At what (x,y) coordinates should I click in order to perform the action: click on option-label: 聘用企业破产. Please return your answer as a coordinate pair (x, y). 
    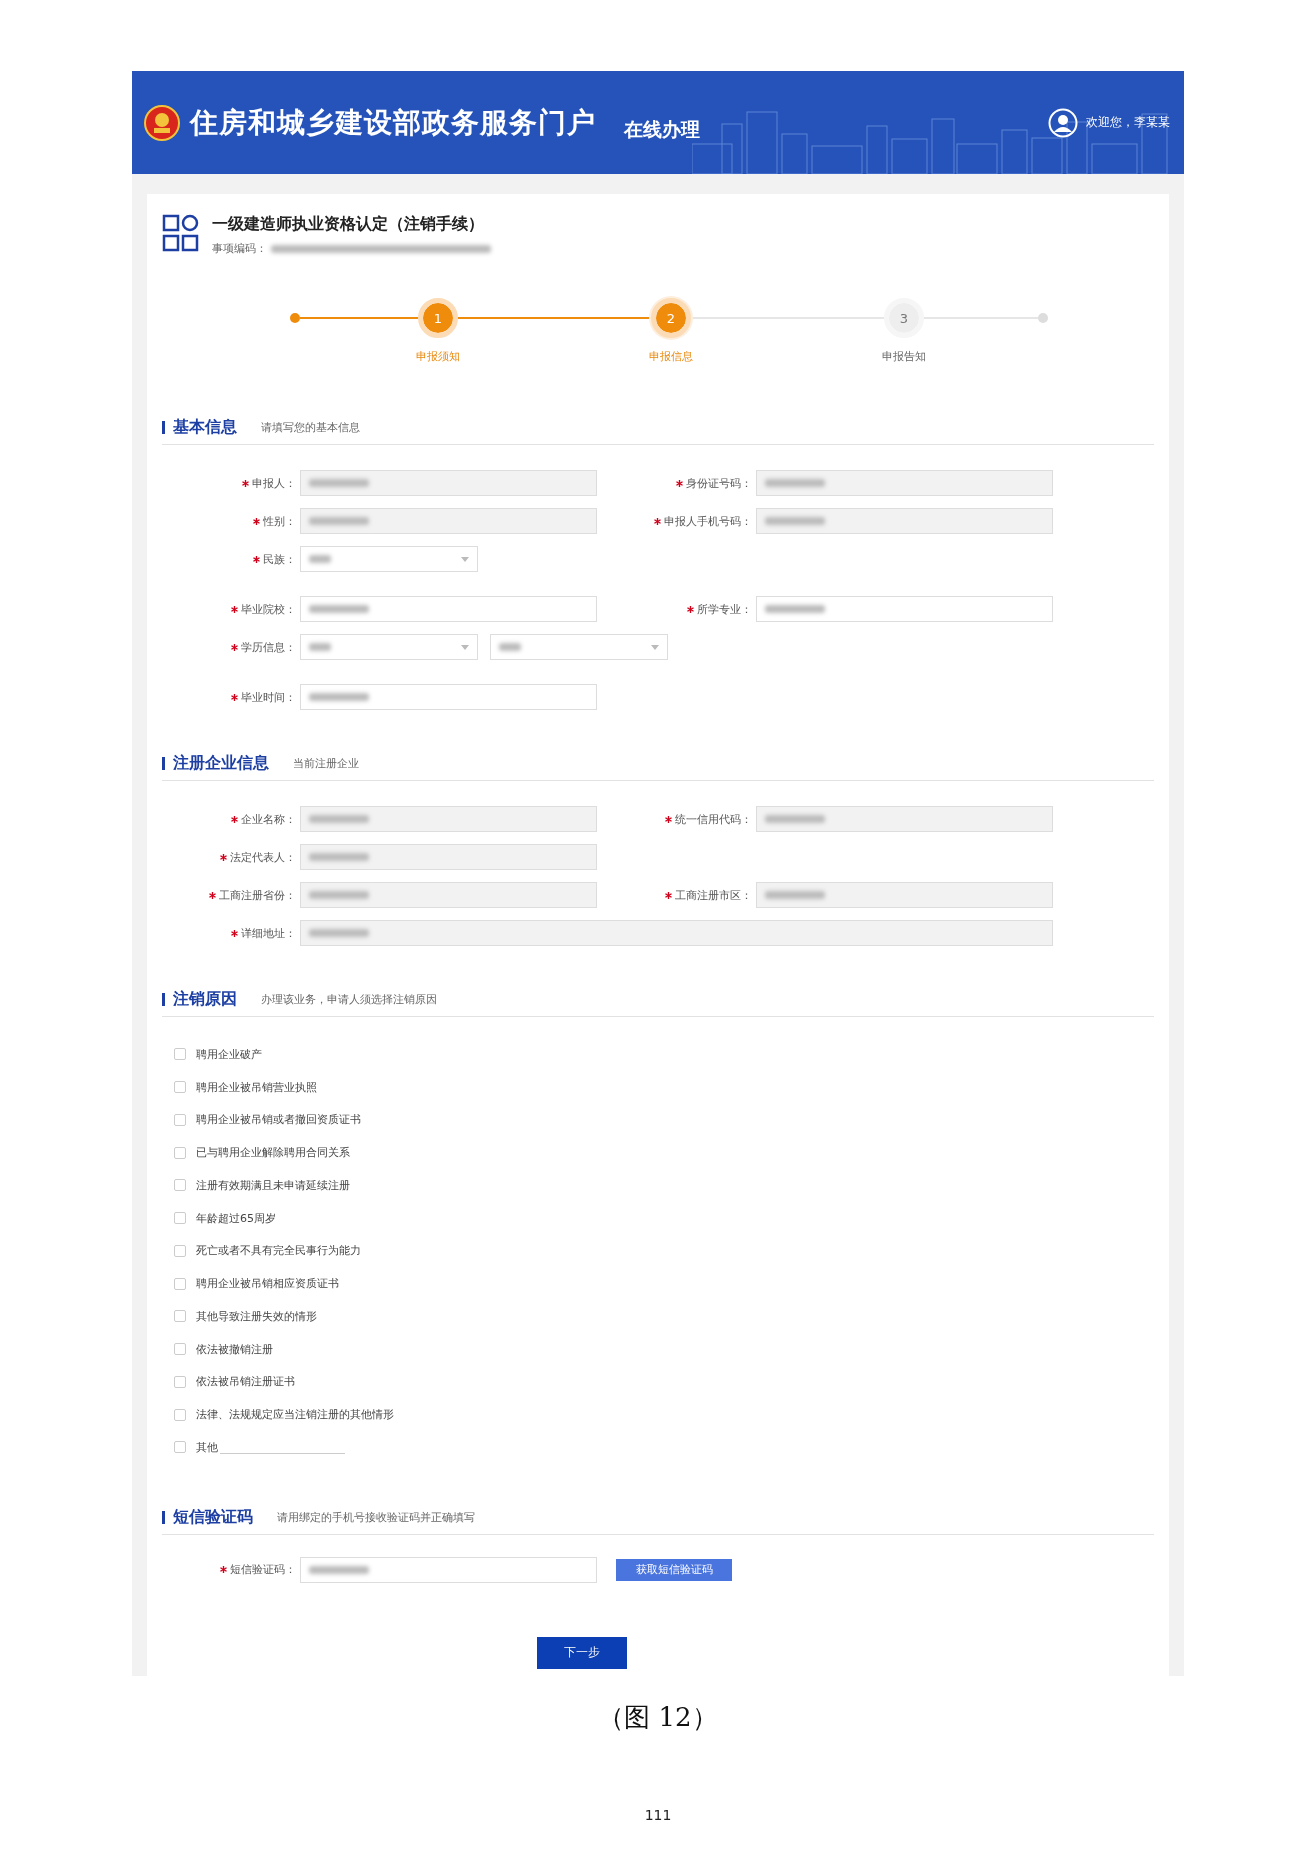
    Looking at the image, I should click on (229, 1054).